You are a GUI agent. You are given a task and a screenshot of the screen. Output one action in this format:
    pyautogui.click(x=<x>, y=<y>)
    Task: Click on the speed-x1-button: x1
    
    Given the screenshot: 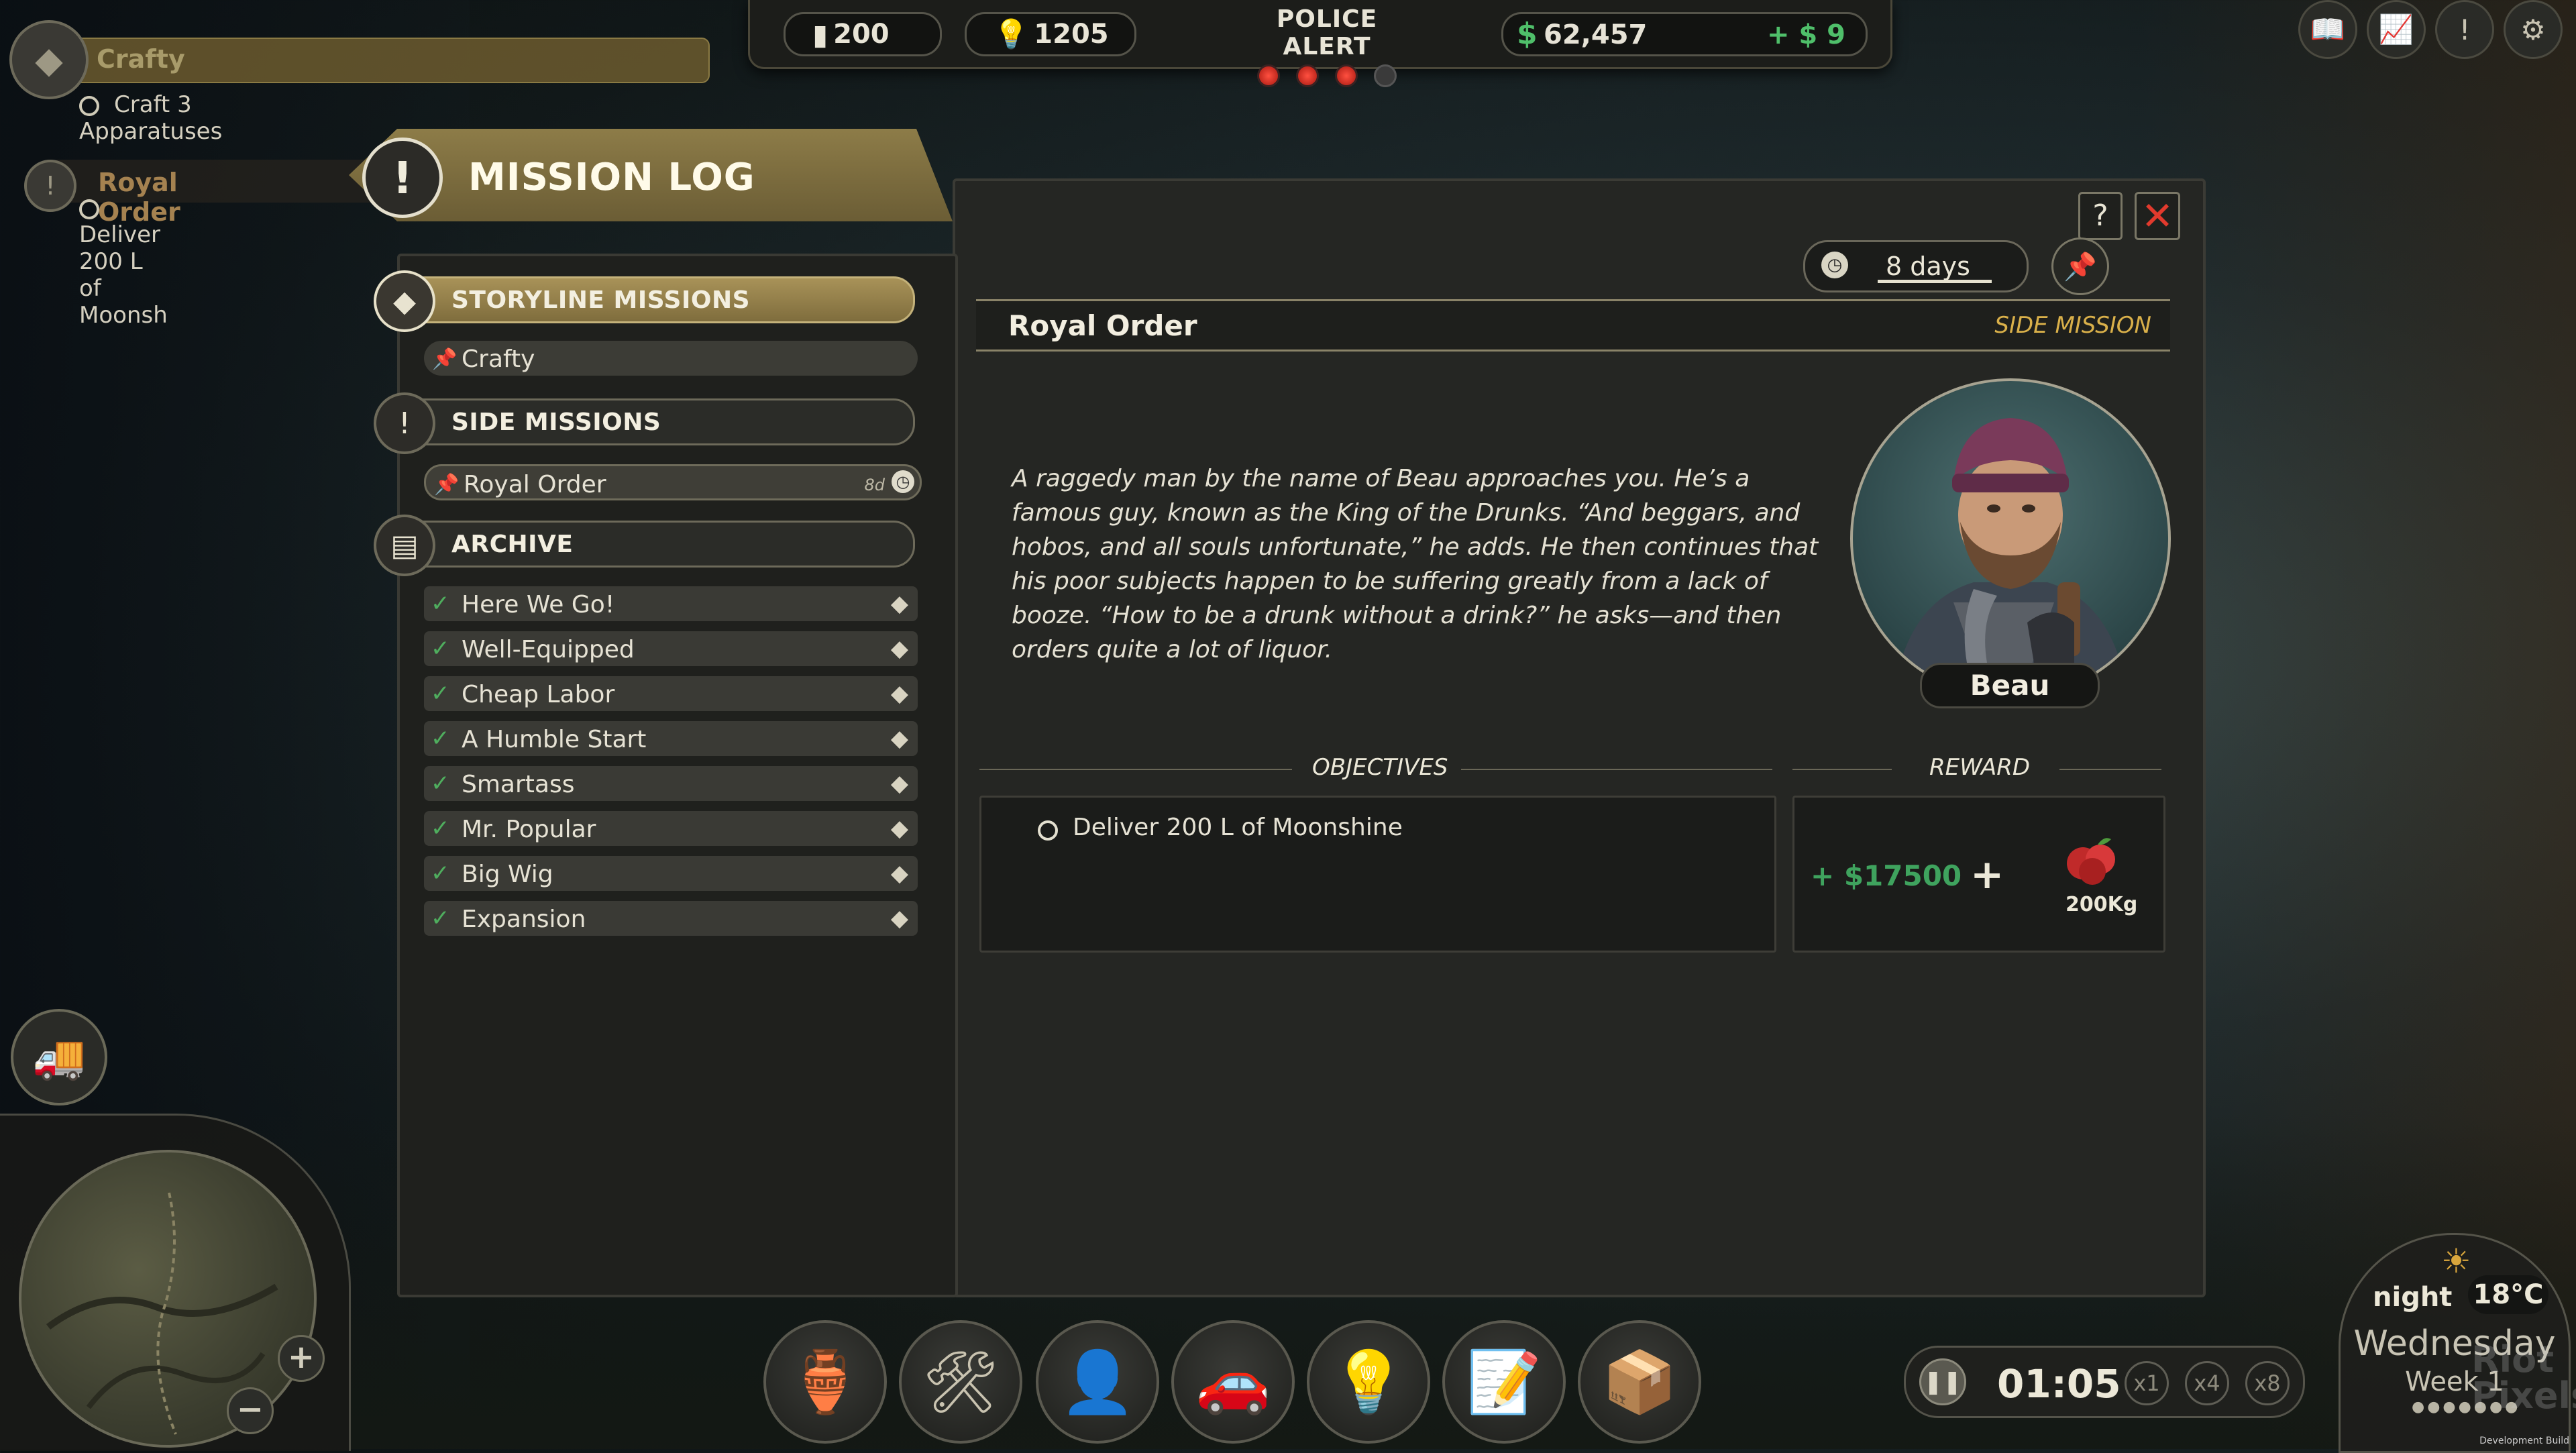 What is the action you would take?
    pyautogui.click(x=2147, y=1383)
    